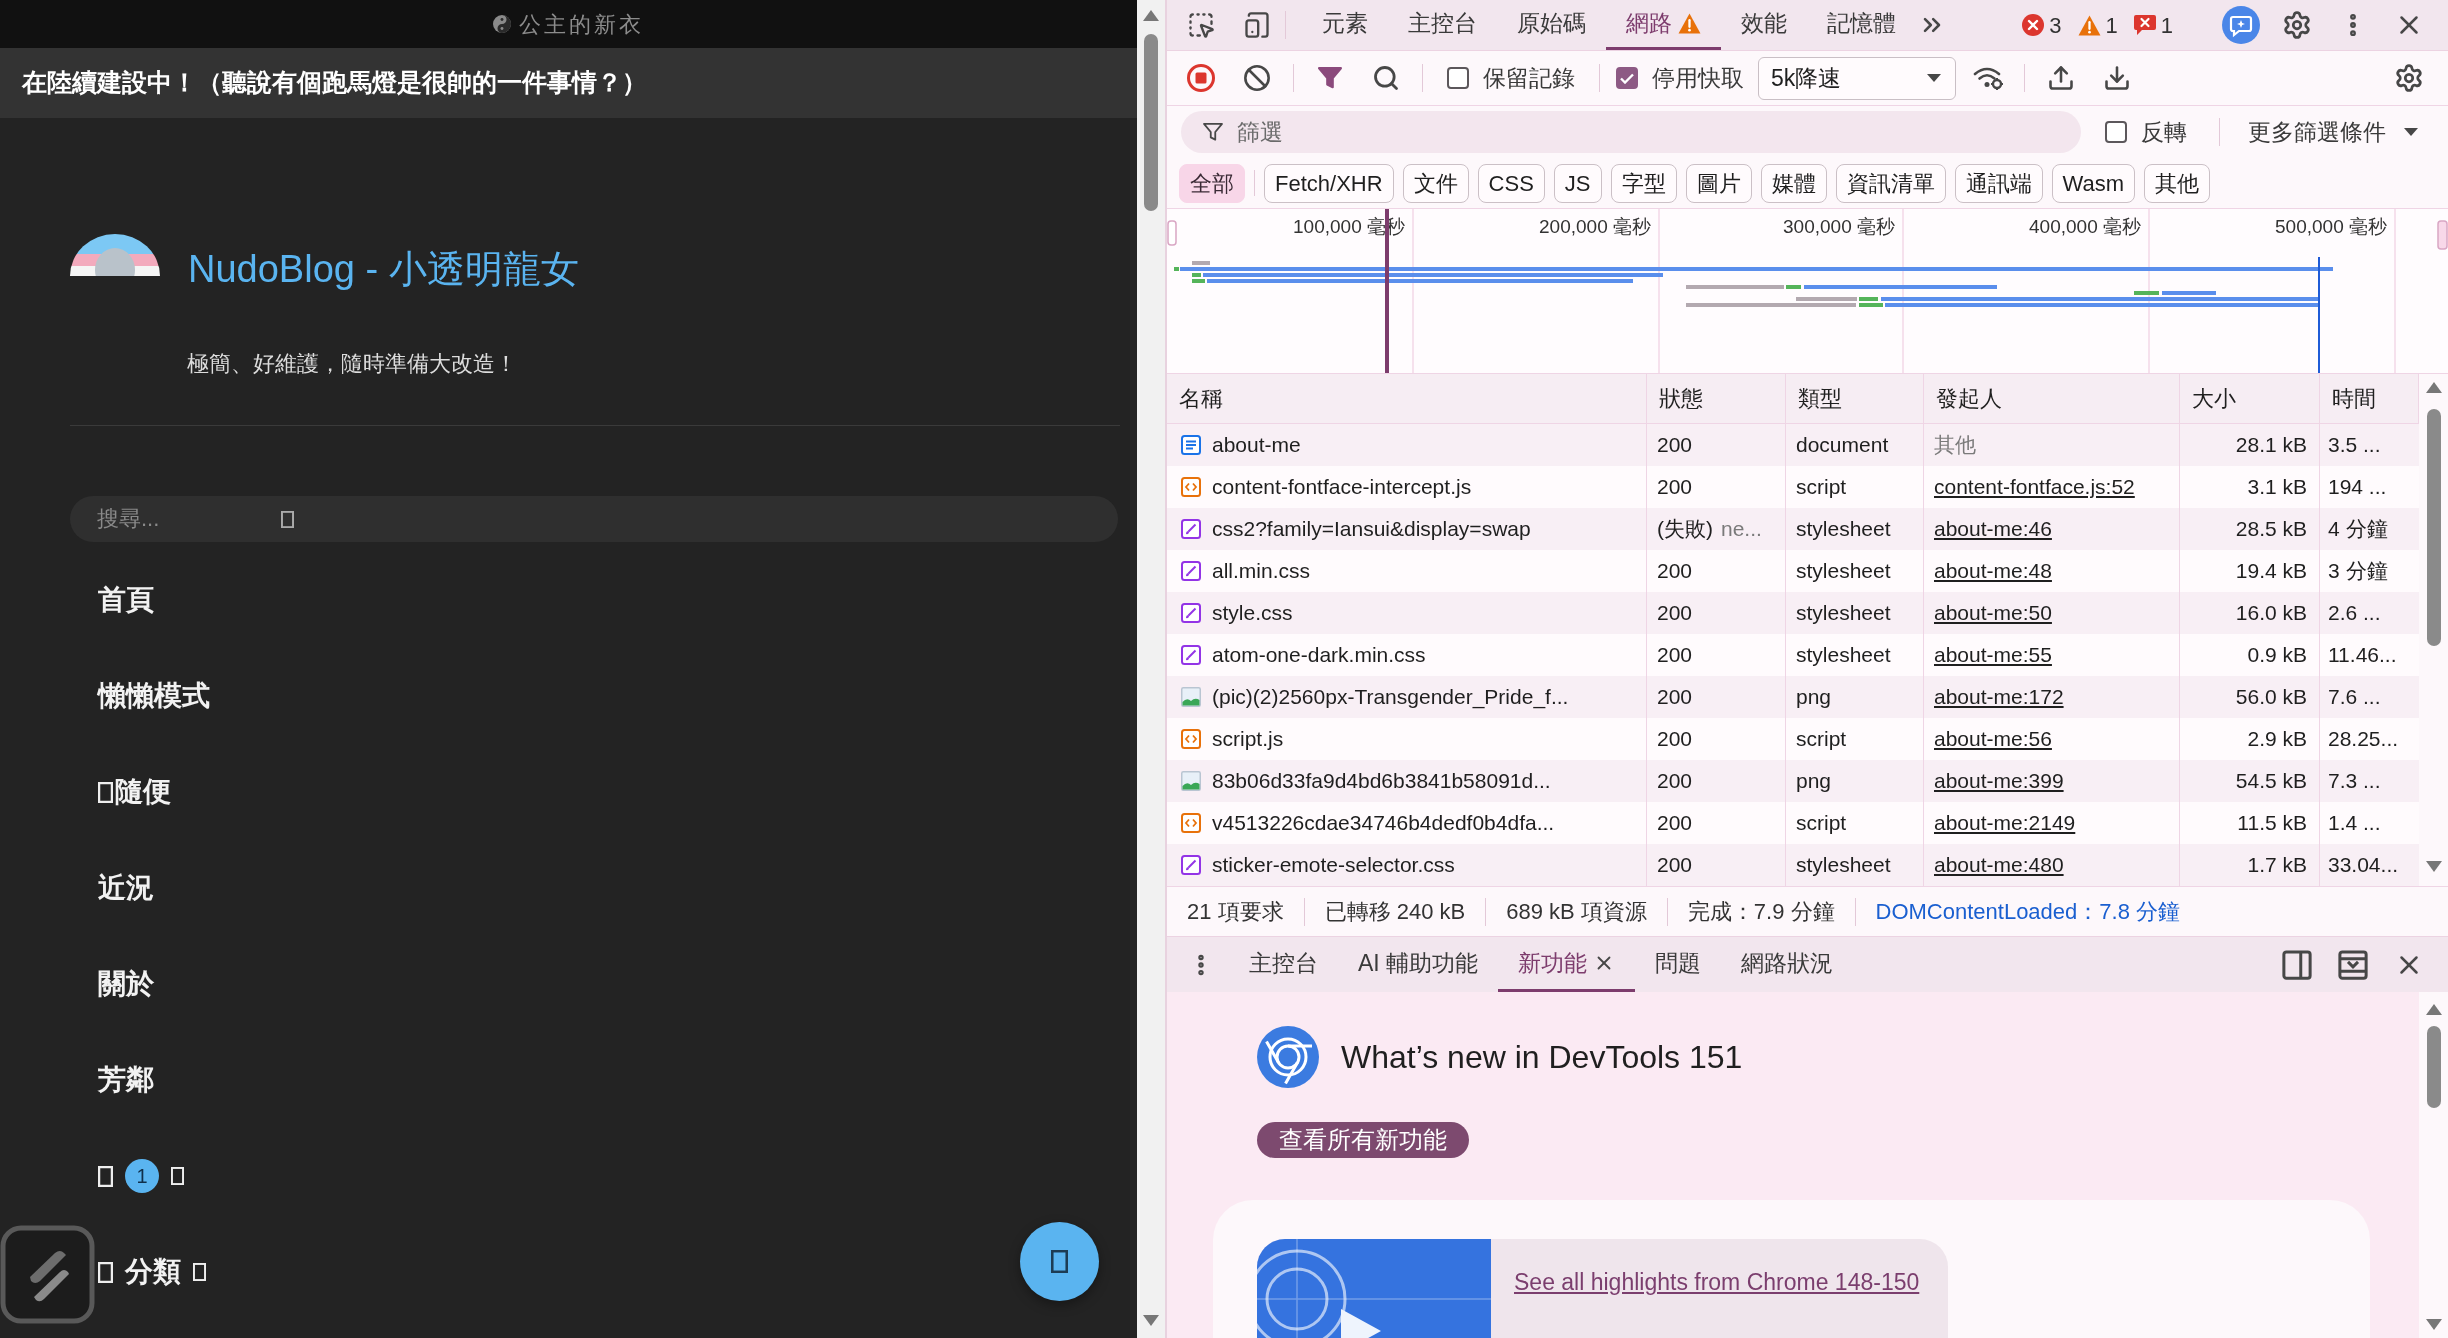  Describe the element at coordinates (126, 600) in the screenshot. I see `nav-link: 首頁` at that location.